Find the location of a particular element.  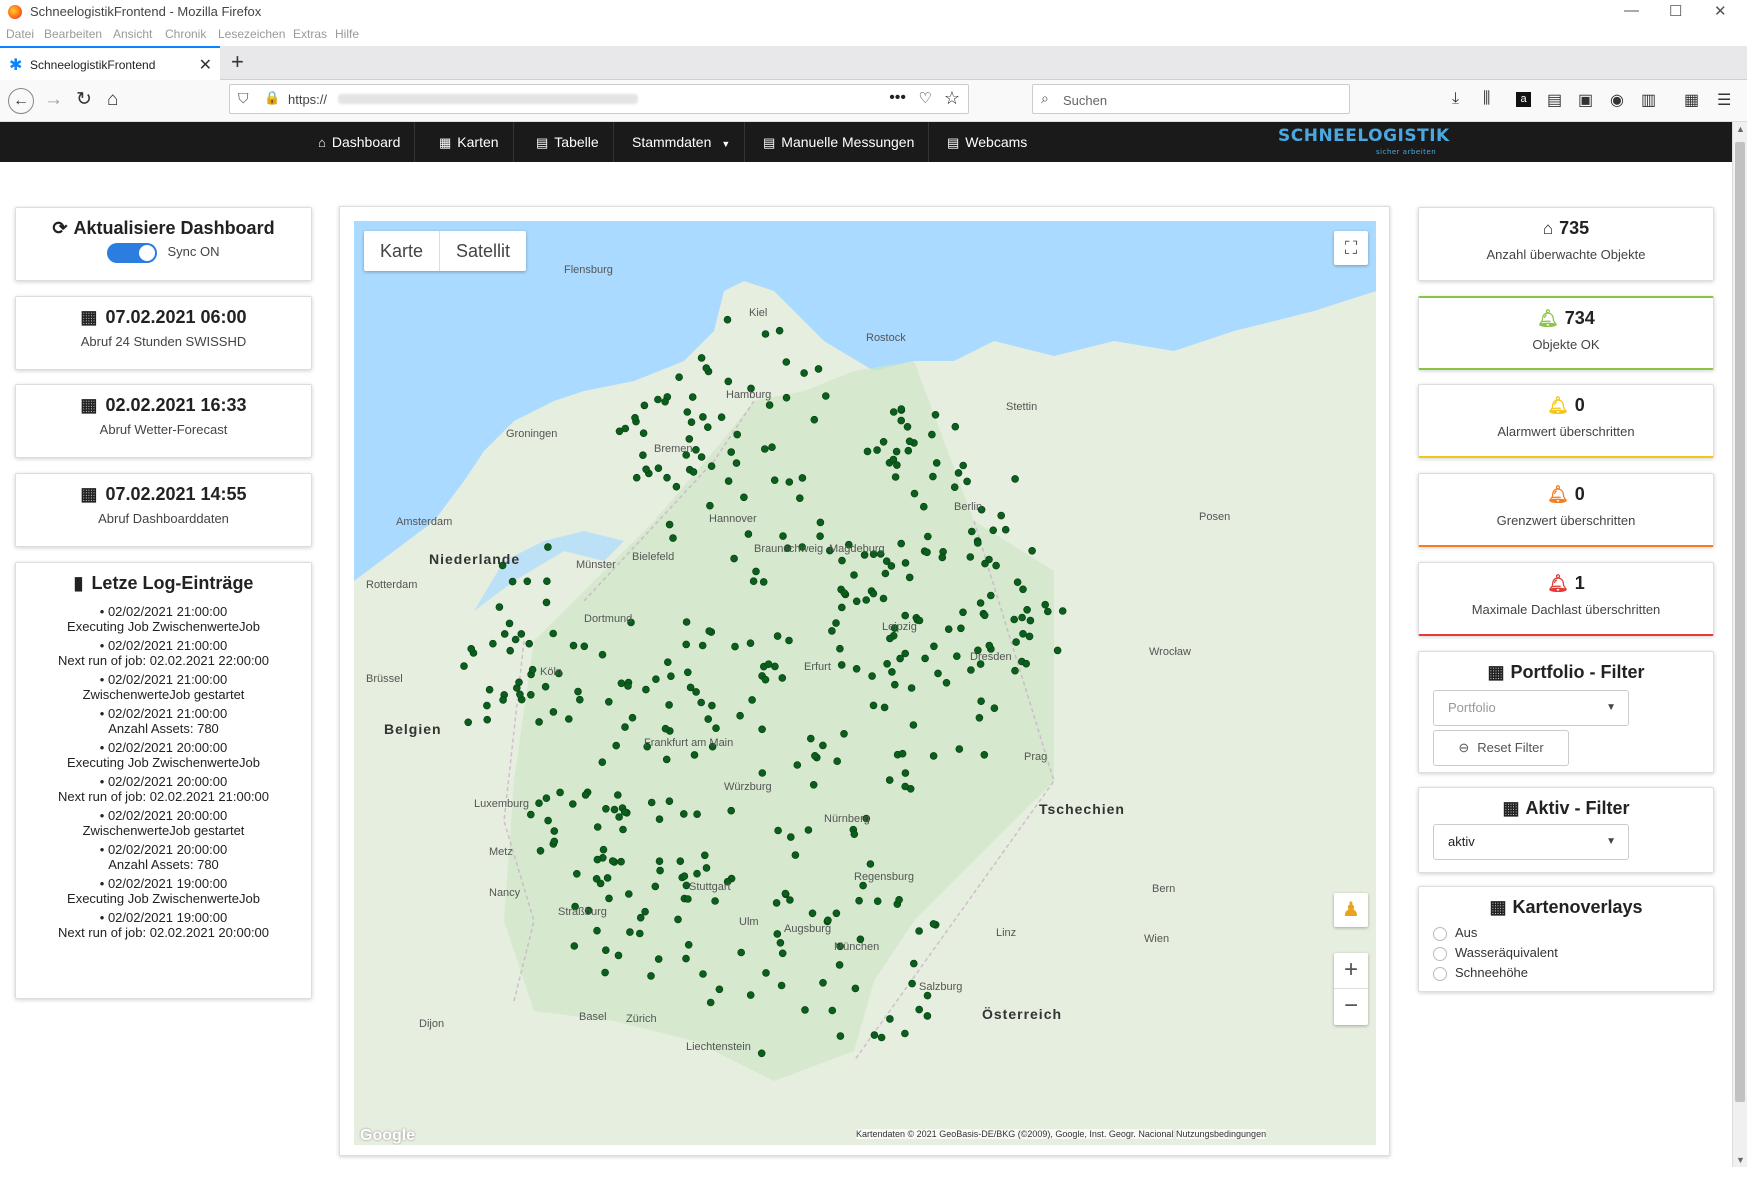

zoom-out-icon: − is located at coordinates (1351, 1006).